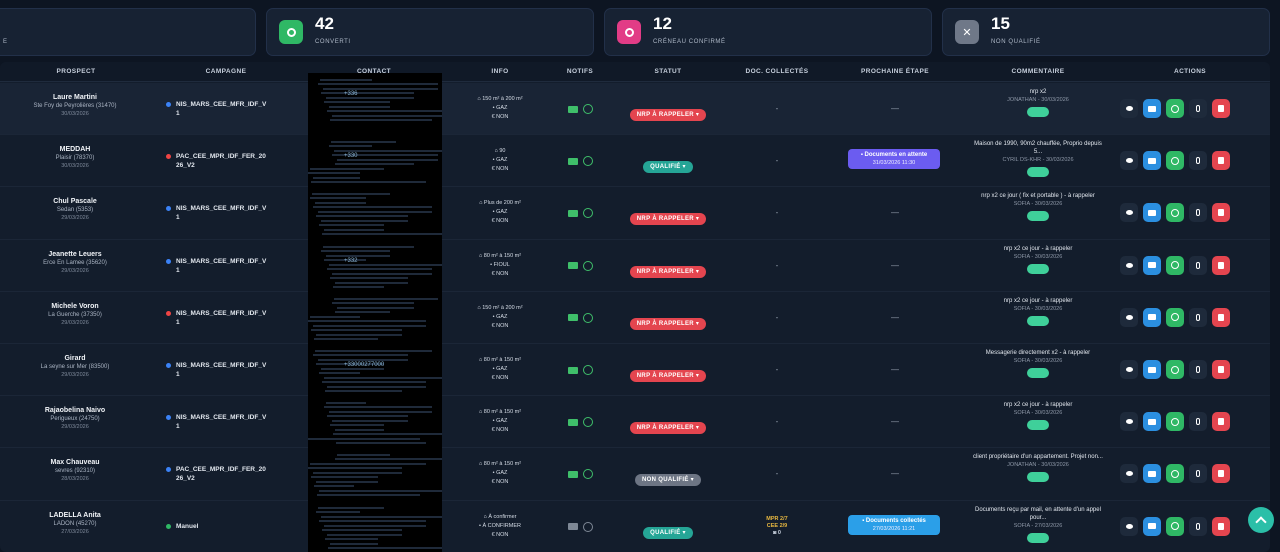 The height and width of the screenshot is (552, 1280). I want to click on comment-cell: nrp x2 JONATHAN - 30/03/2026, so click(1038, 104).